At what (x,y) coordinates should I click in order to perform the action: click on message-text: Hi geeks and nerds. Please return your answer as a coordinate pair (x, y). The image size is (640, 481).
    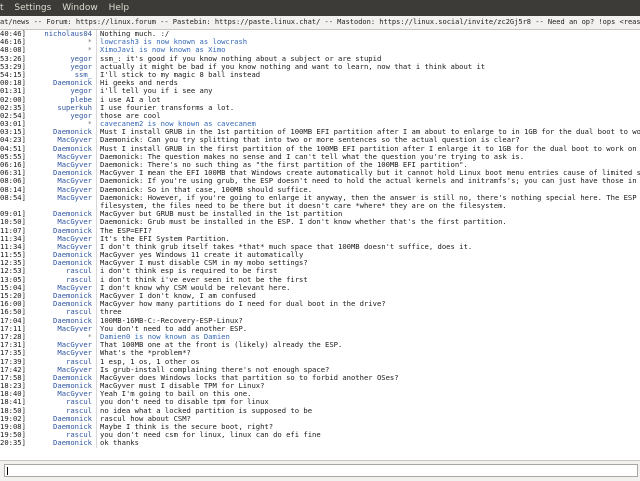
    Looking at the image, I should click on (139, 83).